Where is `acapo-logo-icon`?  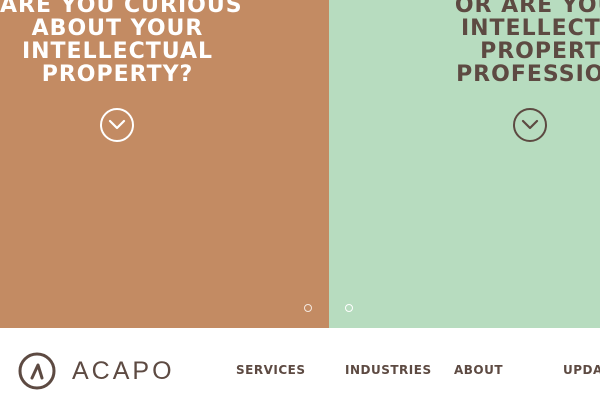 acapo-logo-icon is located at coordinates (37, 371).